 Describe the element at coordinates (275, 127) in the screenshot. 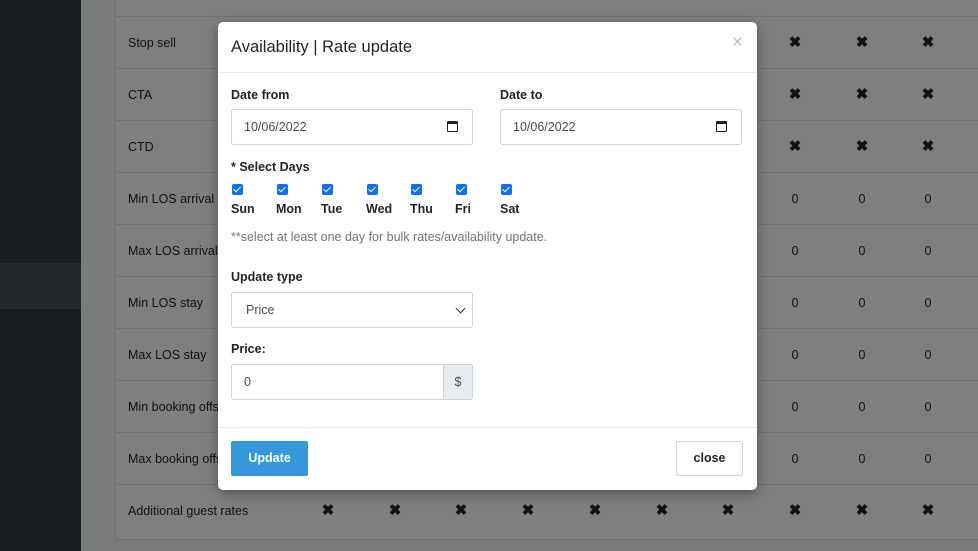

I see `date-from-value: 10/06/2022` at that location.